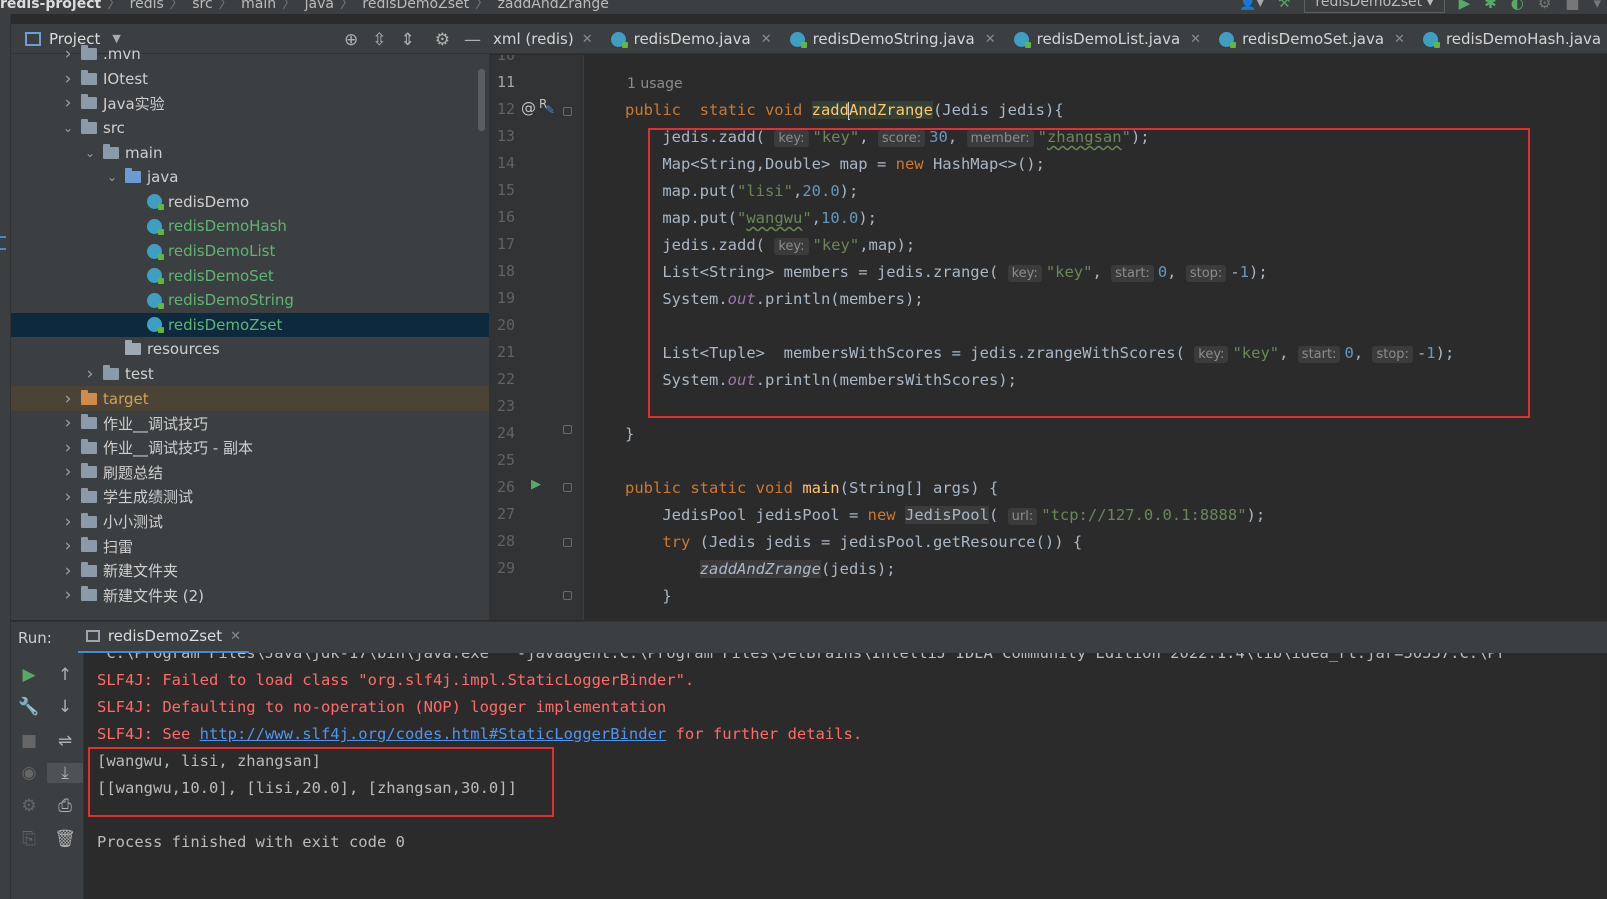  Describe the element at coordinates (250, 497) in the screenshot. I see `tree-item: › 学生成绩测试` at that location.